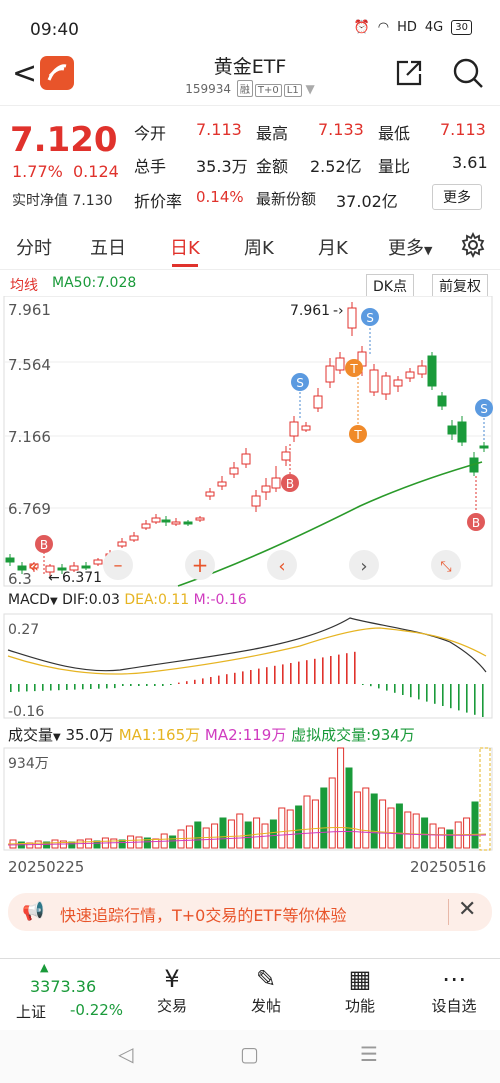  I want to click on dropdown-icon: ▼, so click(310, 89).